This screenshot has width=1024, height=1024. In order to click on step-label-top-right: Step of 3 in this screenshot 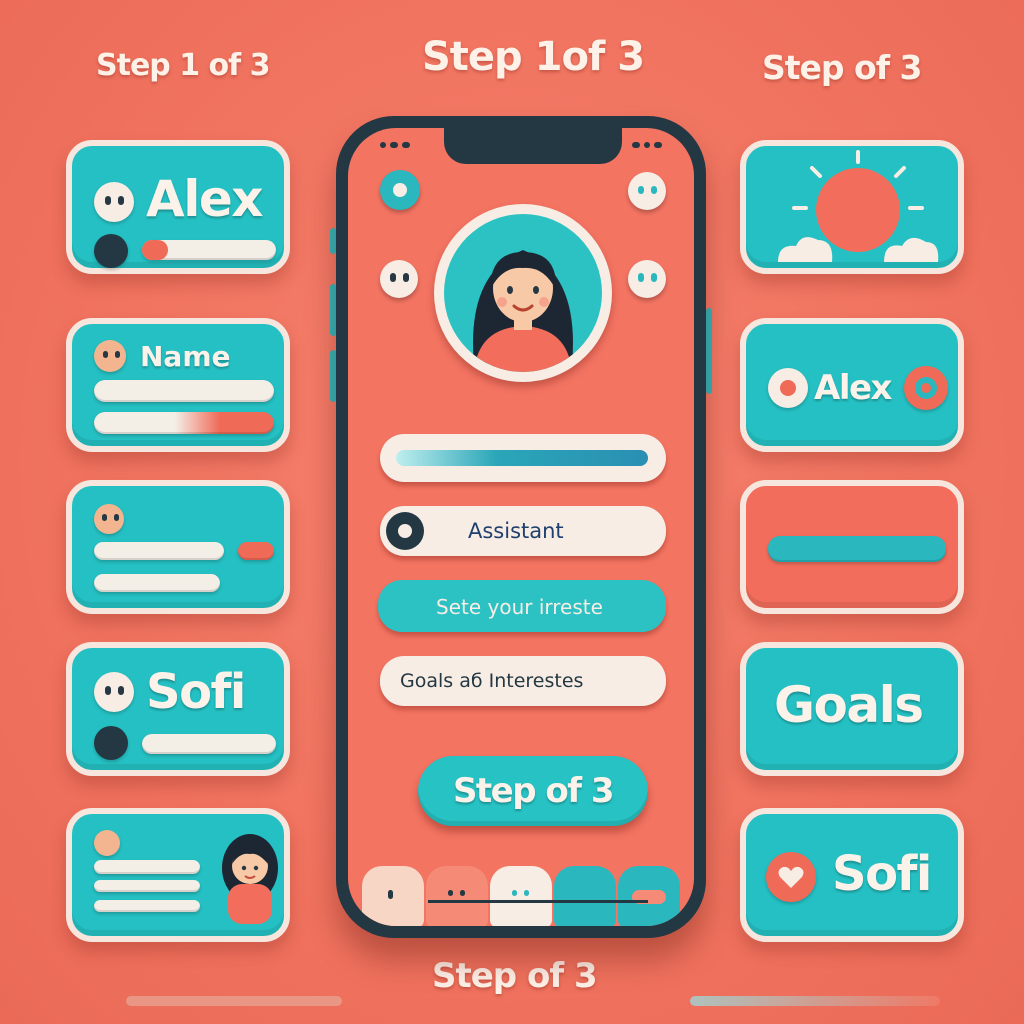, I will do `click(842, 67)`.